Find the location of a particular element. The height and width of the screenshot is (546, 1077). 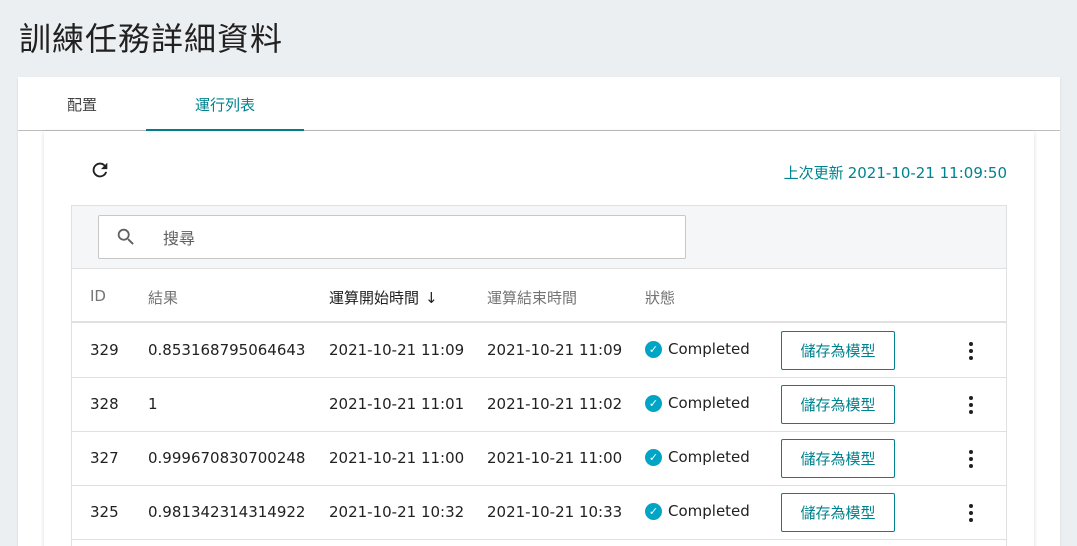

cell-end-time: 2021-10-21 11:02 is located at coordinates (555, 404).